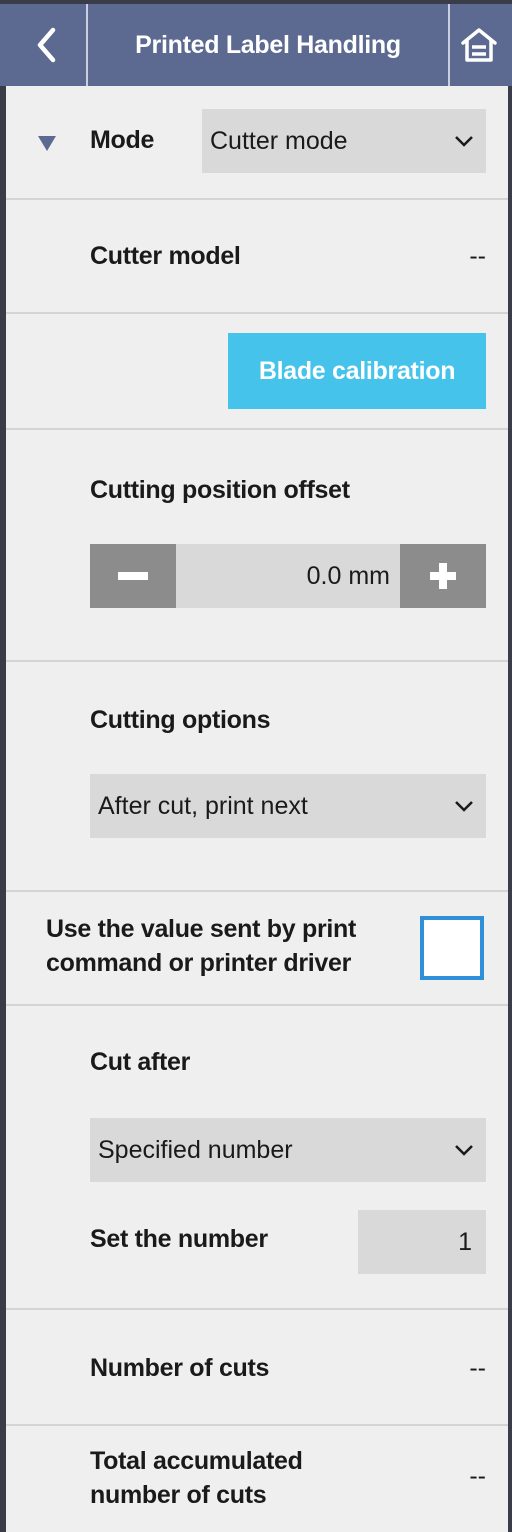  I want to click on cutting-position-offset-section: Cutting position offset 0.0 mm, so click(257, 546).